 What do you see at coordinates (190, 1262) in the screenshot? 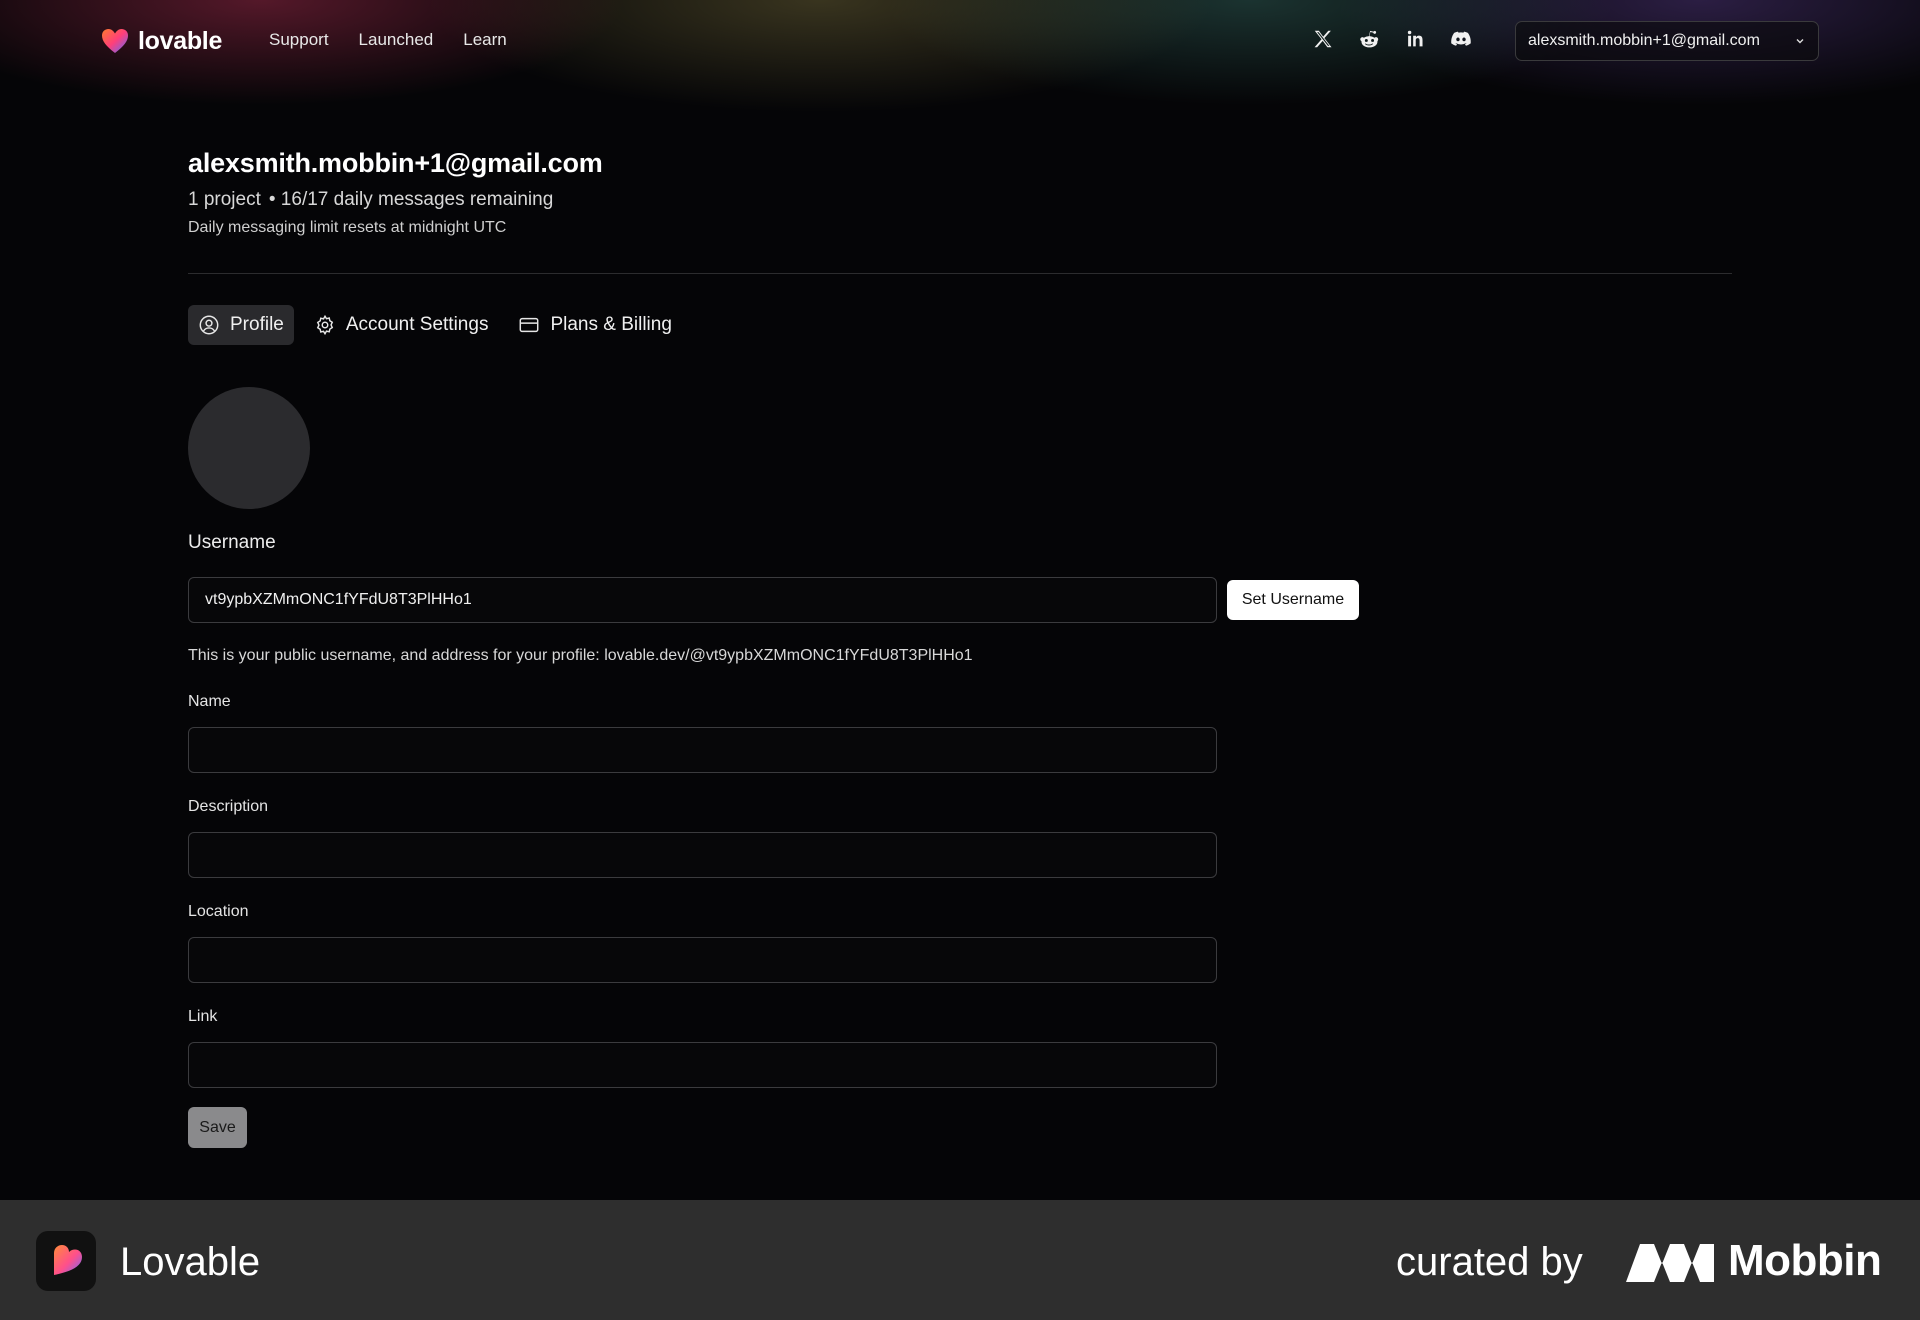
I see `footer-app-name: Lovable` at bounding box center [190, 1262].